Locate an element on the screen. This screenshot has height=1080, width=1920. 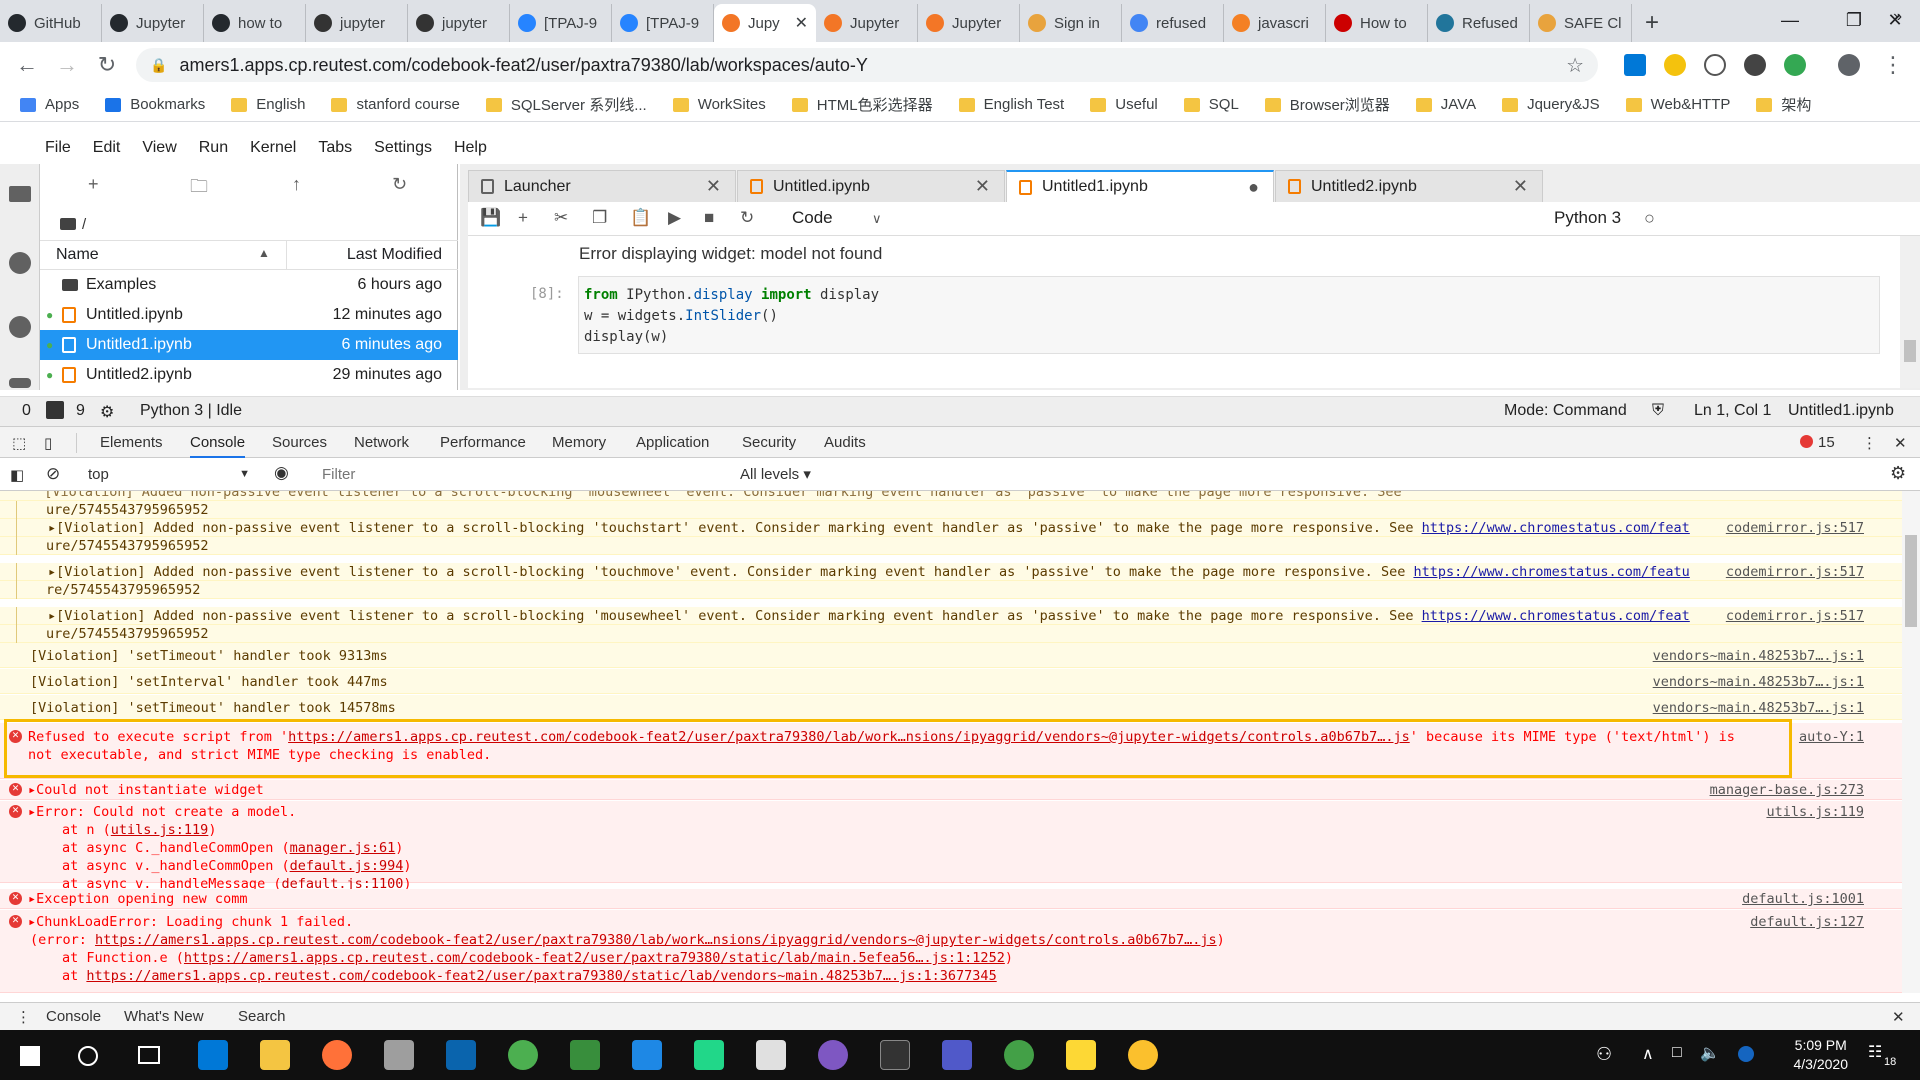
menu-file: File is located at coordinates (58, 148).